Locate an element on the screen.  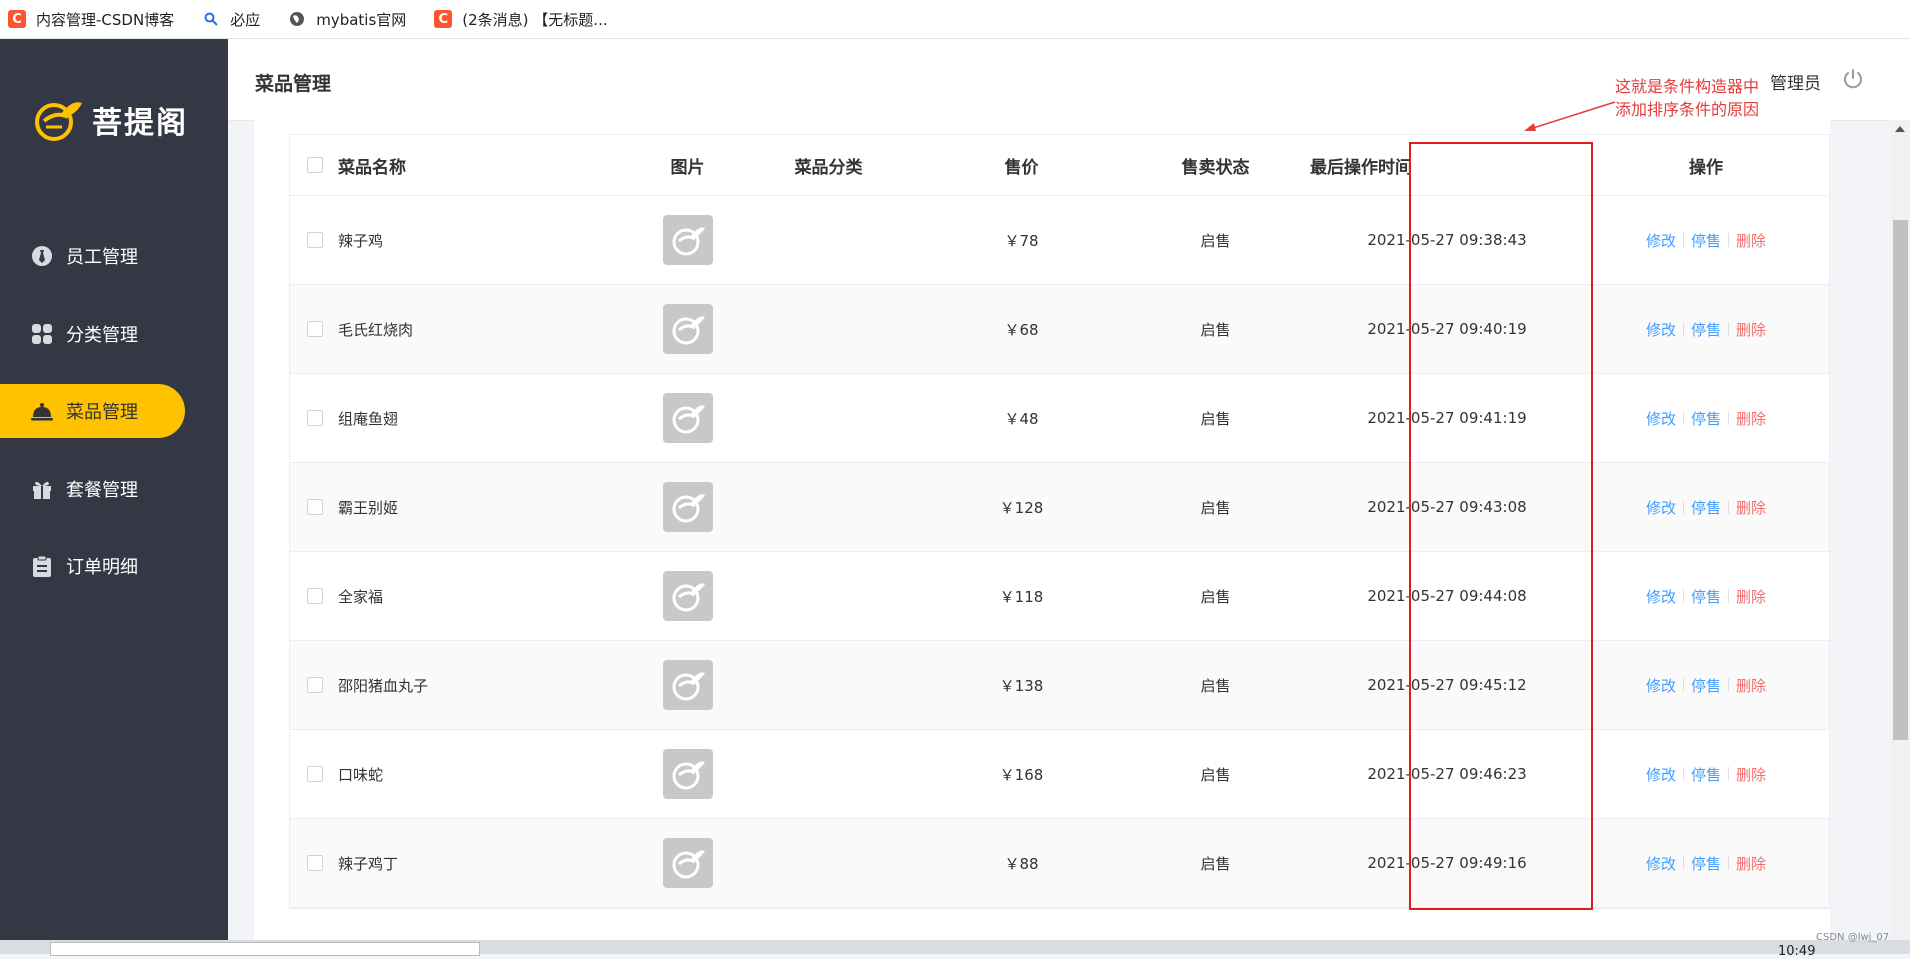
sidebar-item-label: 分类管理 is located at coordinates (102, 335).